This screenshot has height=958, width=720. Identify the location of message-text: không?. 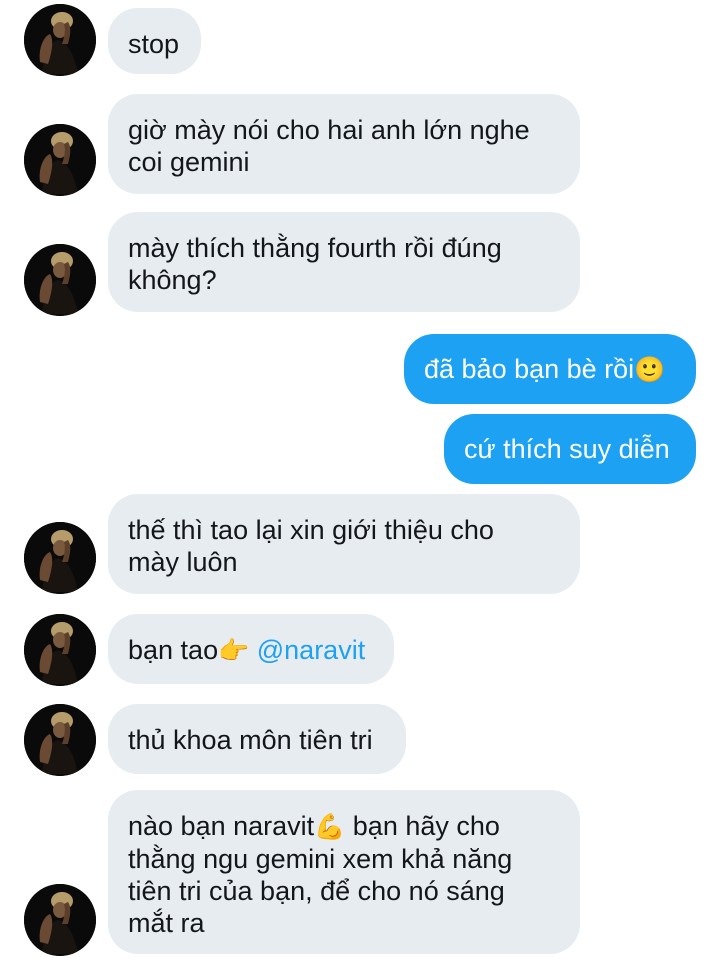
(172, 280).